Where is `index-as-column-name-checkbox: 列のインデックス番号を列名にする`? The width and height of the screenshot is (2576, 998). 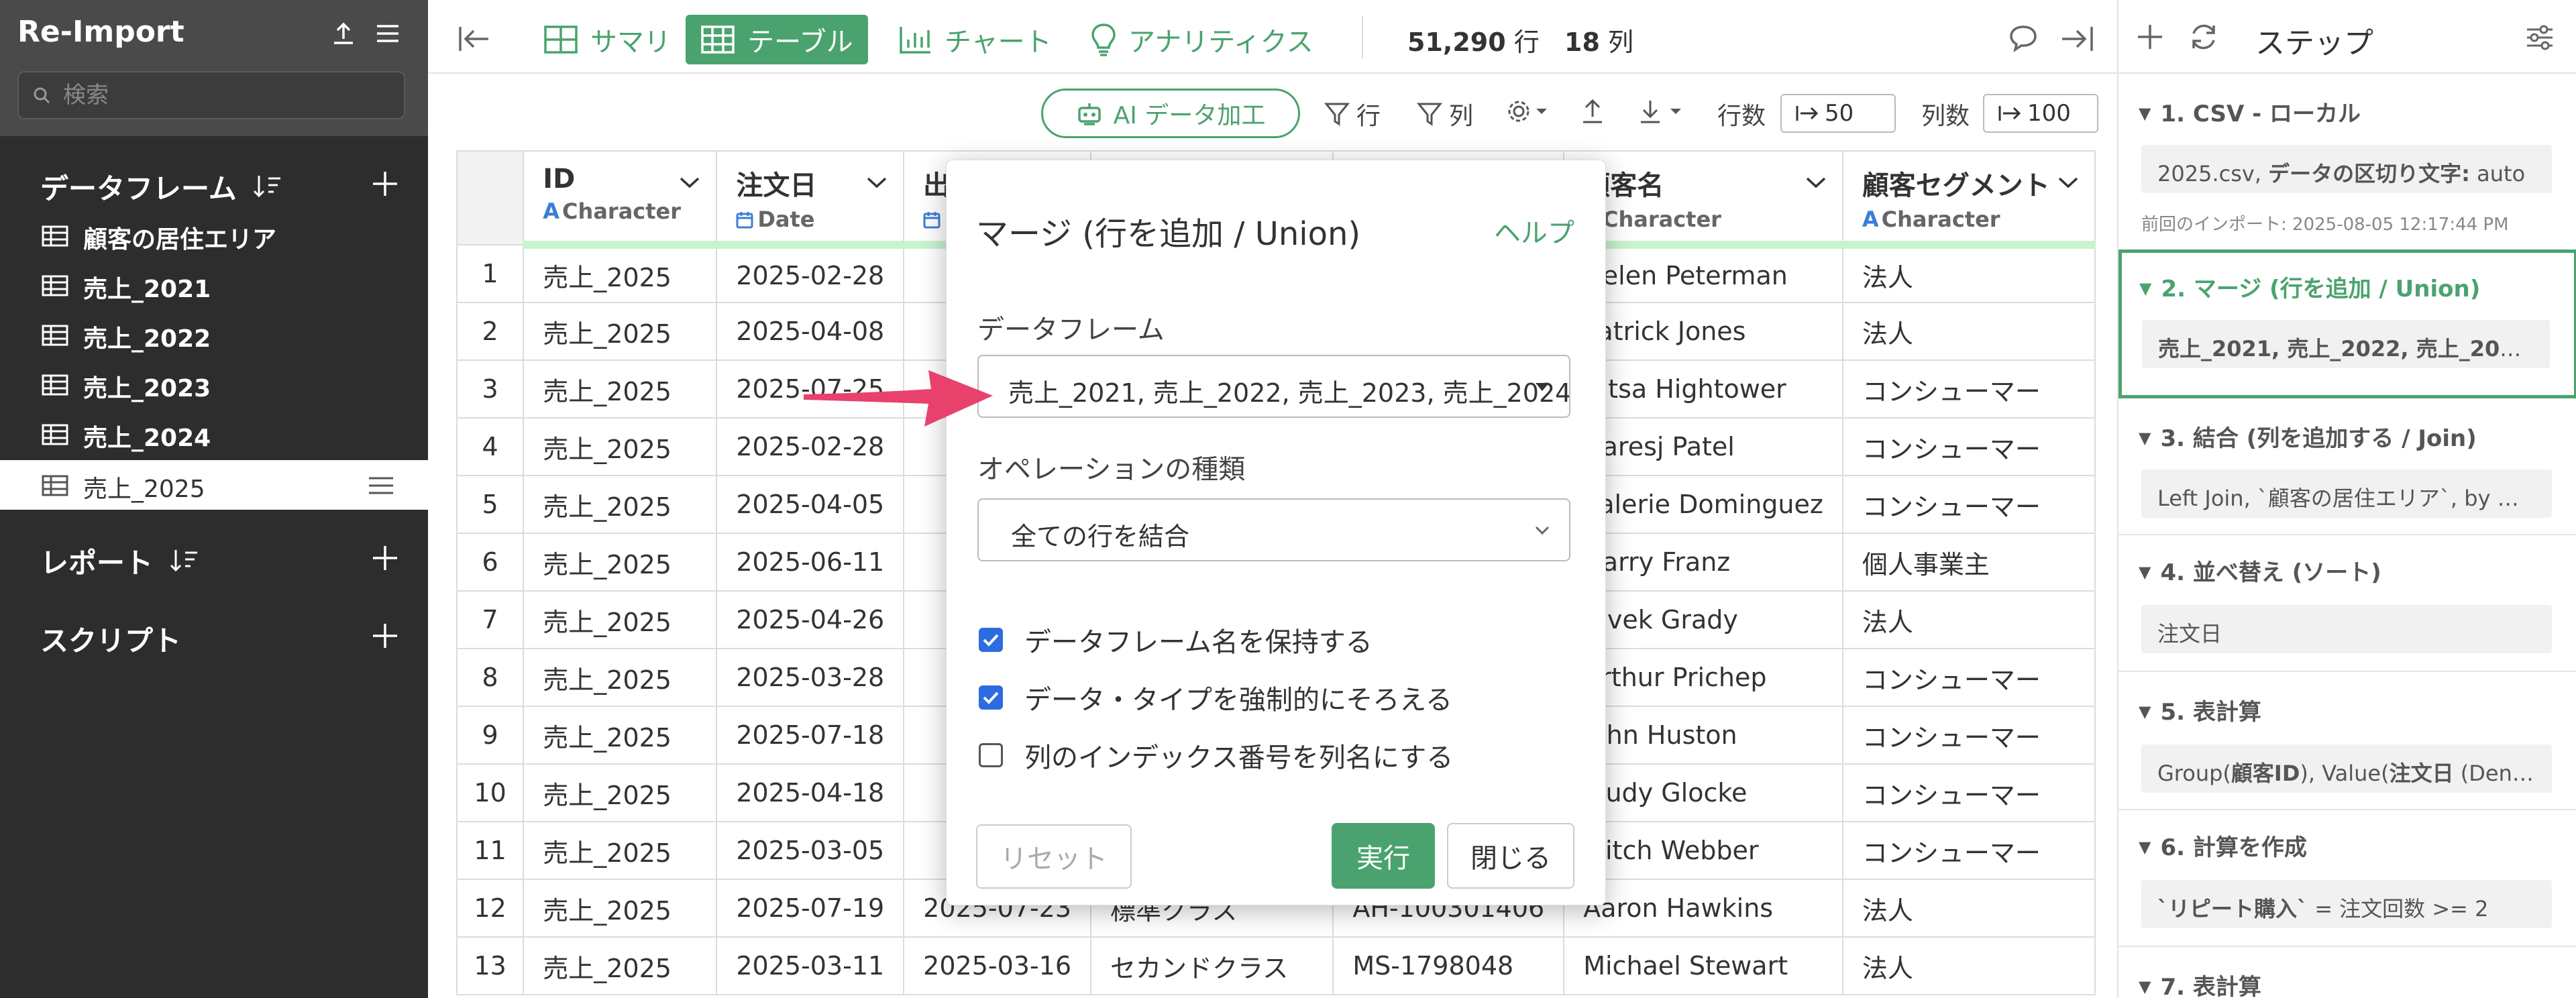
index-as-column-name-checkbox: 列のインデックス番号を列名にする is located at coordinates (1216, 755).